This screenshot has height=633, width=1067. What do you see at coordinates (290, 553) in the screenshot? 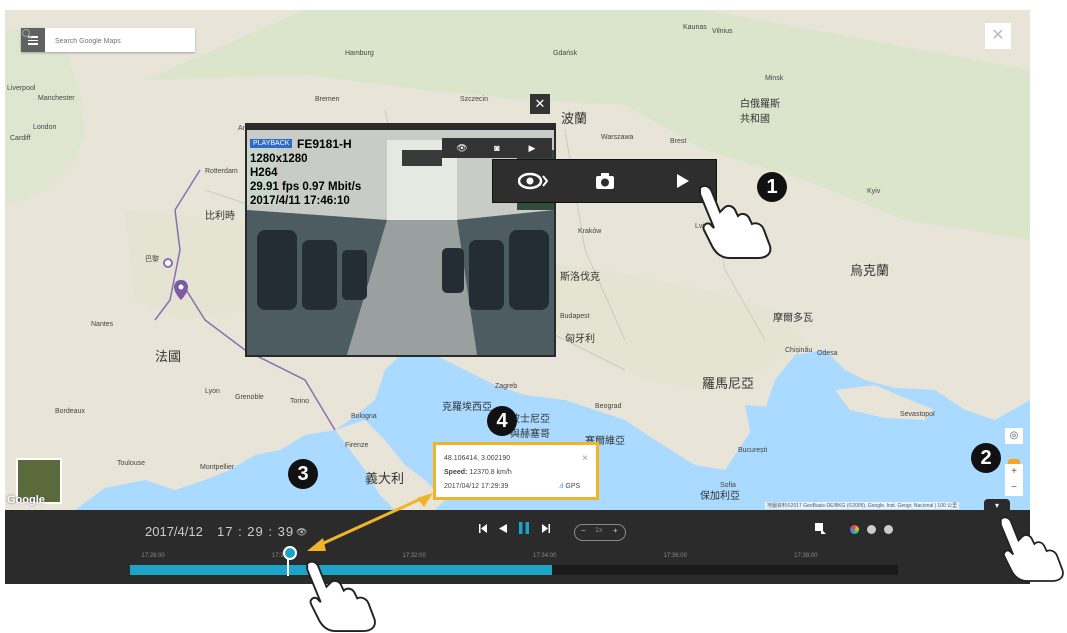
I see `timeline-scrubber-handle` at bounding box center [290, 553].